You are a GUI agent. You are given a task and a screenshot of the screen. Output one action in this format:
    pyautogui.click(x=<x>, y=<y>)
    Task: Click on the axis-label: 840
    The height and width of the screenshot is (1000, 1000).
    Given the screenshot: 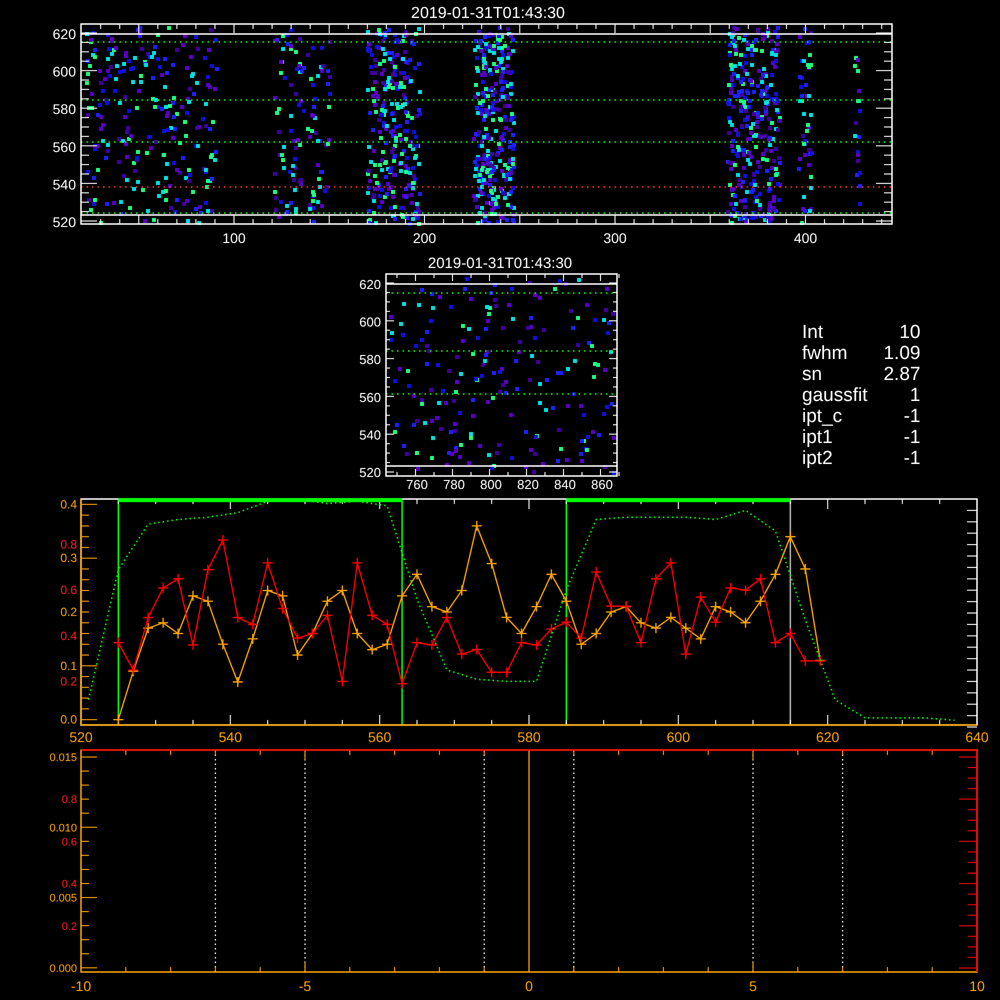 What is the action you would take?
    pyautogui.click(x=565, y=483)
    